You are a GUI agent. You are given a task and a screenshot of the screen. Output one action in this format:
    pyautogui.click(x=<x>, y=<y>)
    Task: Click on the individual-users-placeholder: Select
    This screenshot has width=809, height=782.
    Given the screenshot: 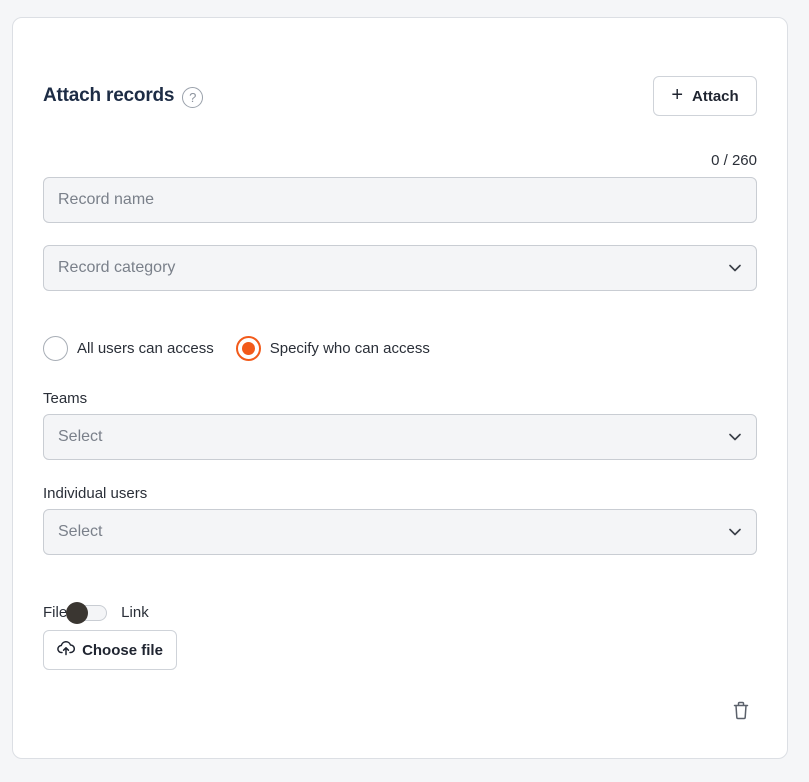 What is the action you would take?
    pyautogui.click(x=80, y=531)
    